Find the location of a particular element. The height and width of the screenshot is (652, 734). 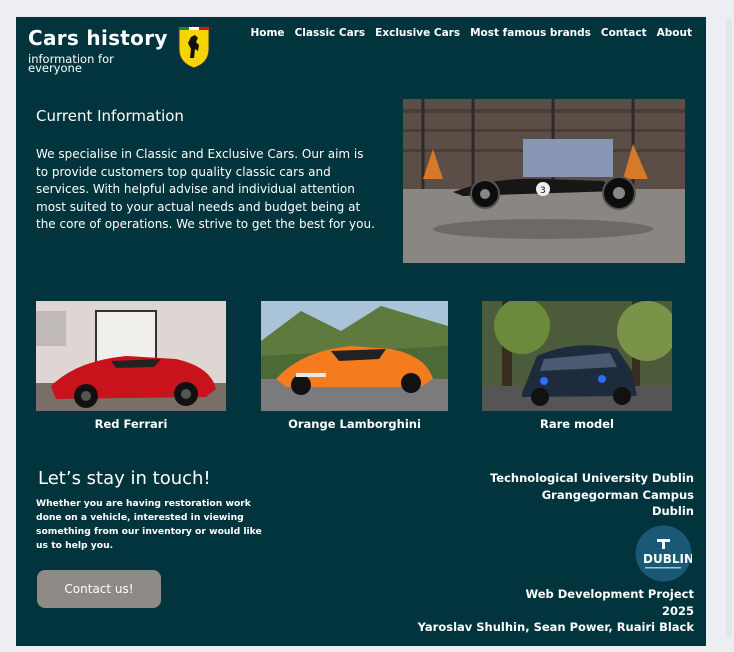

scrollbar is located at coordinates (729, 328).